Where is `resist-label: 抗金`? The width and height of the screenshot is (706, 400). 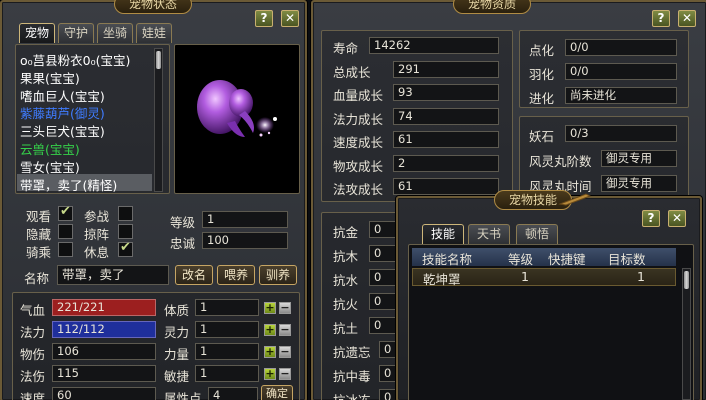
resist-label: 抗金 is located at coordinates (346, 232).